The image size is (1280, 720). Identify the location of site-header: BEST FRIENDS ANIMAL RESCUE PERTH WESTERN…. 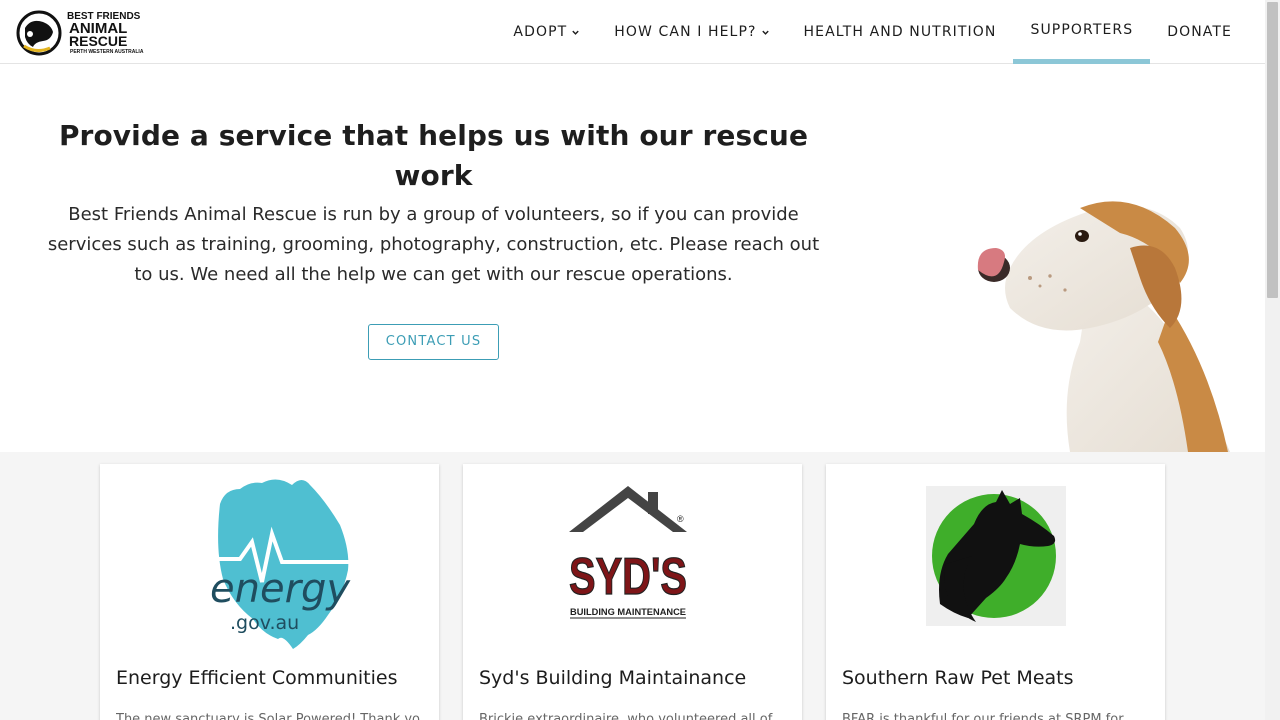
(632, 32).